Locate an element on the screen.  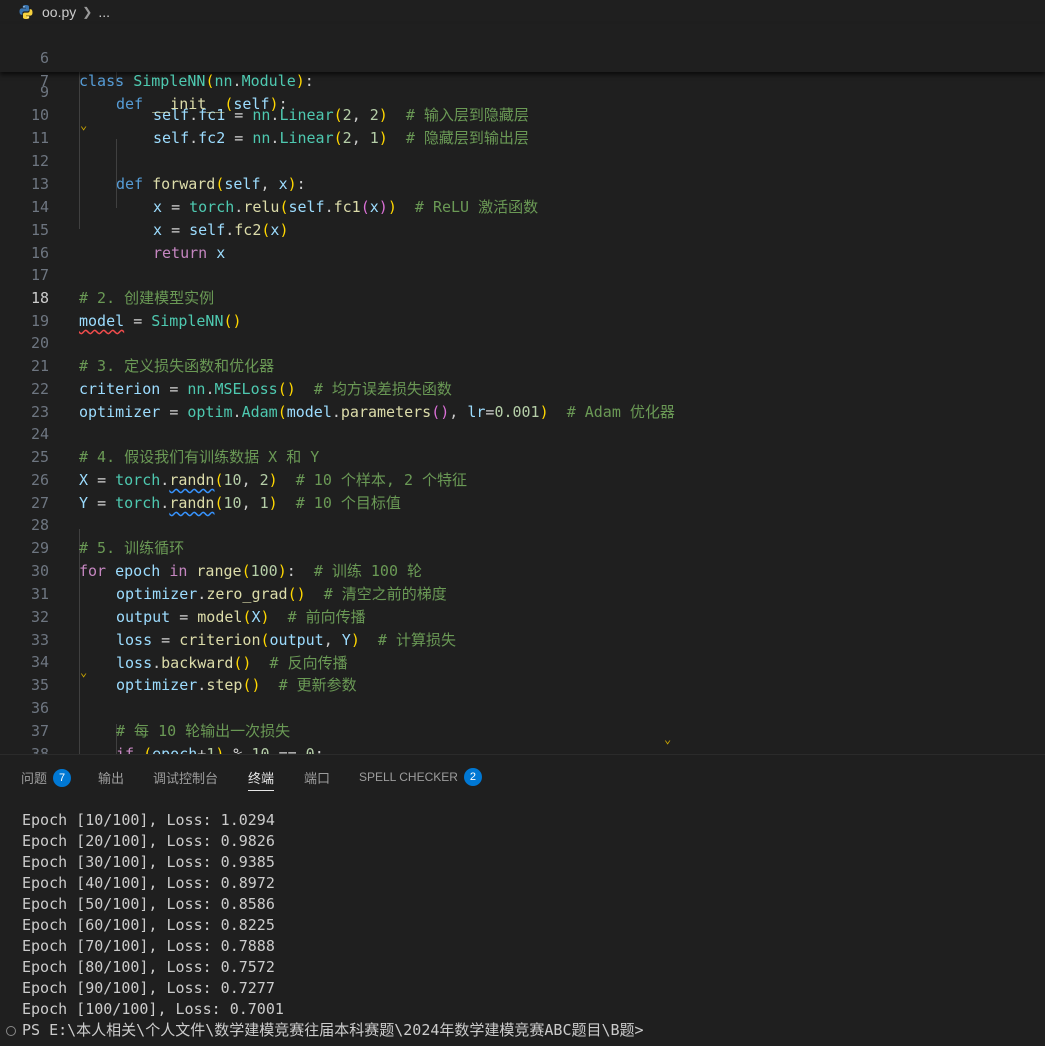
terminal-output-line: Epoch [40/100], Loss: 0.8972 is located at coordinates (148, 883).